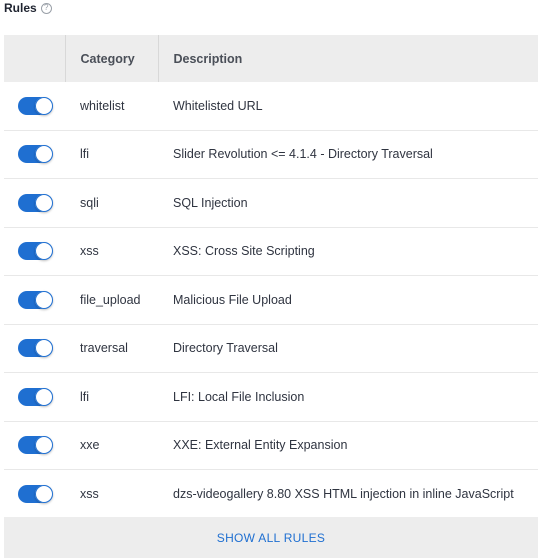  I want to click on table-row: xxe XXE: External Entity Expansion, so click(271, 445).